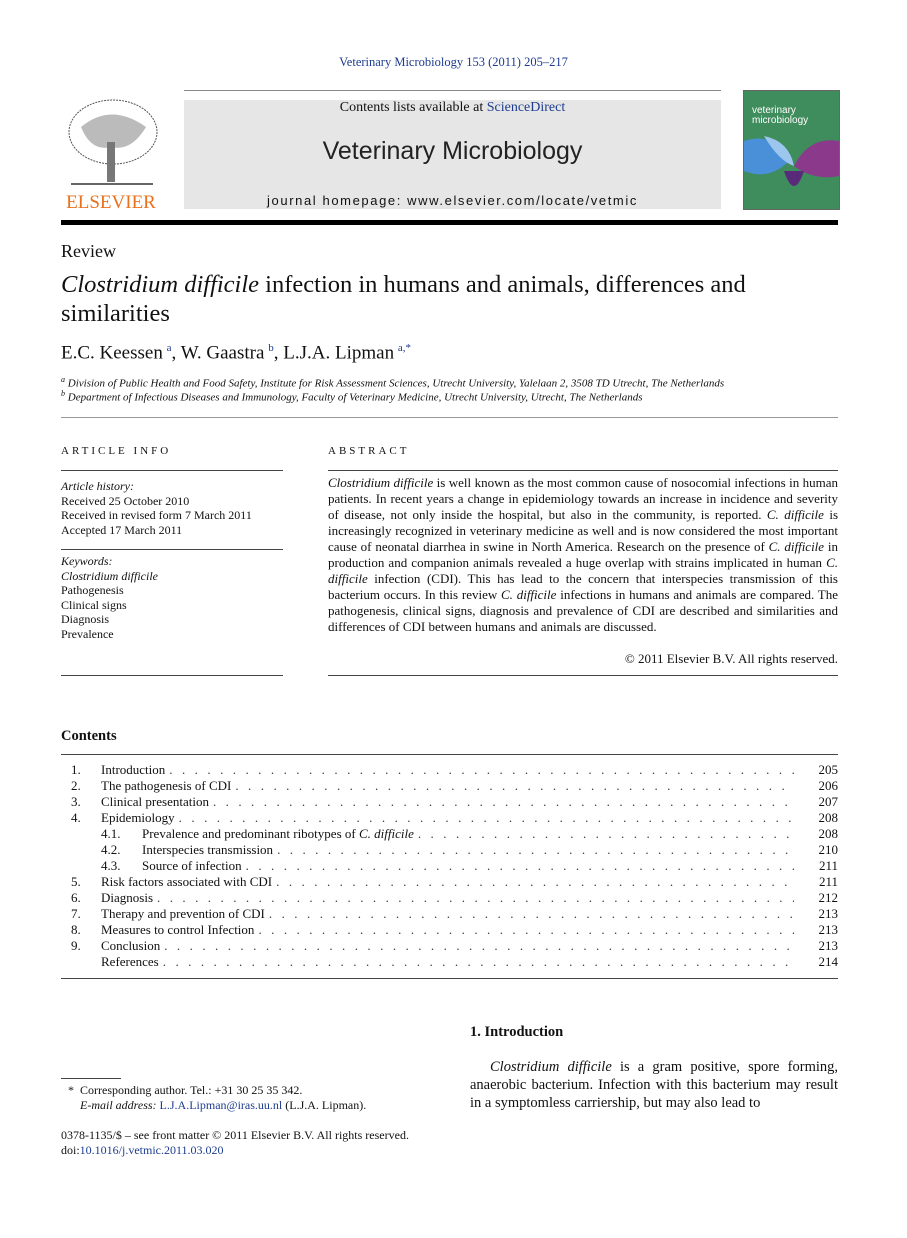 The height and width of the screenshot is (1238, 907). I want to click on toc-title-text: Clinical presentation, so click(155, 801).